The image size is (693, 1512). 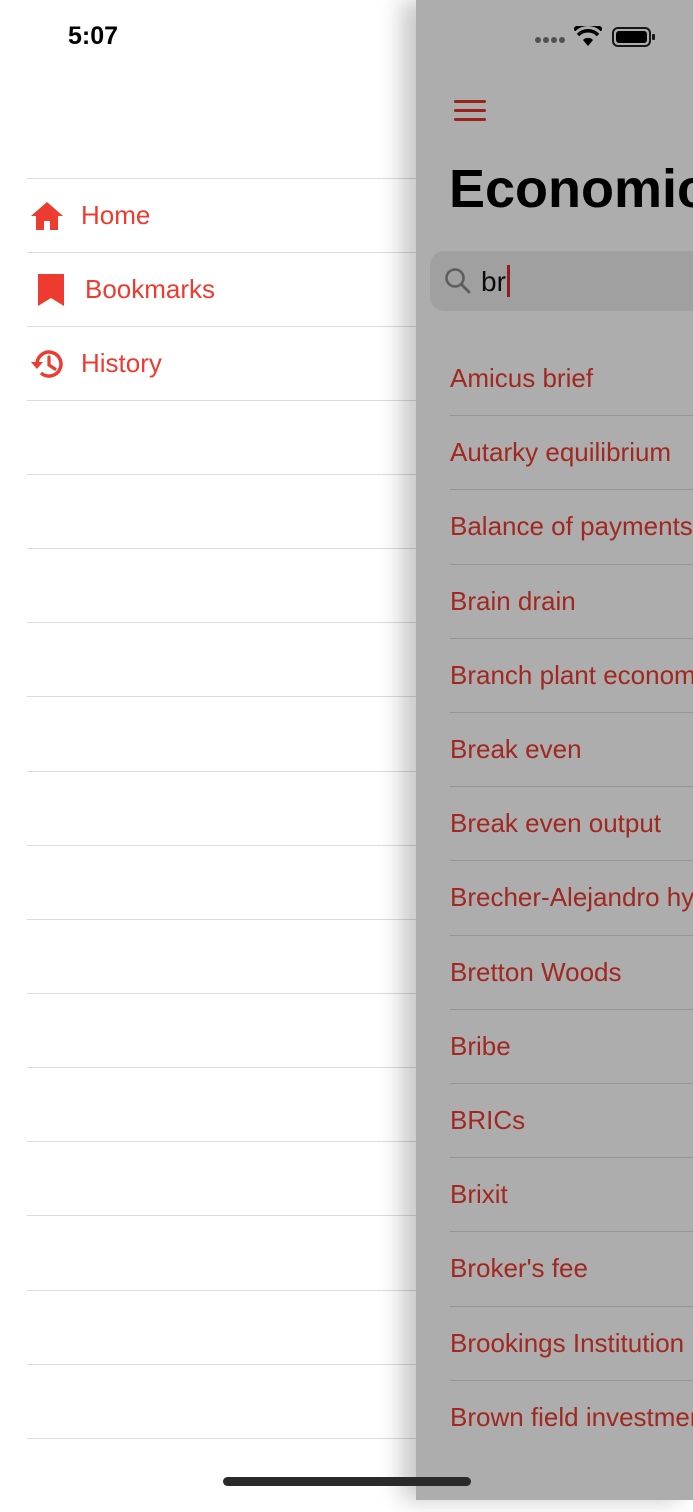 What do you see at coordinates (221, 215) in the screenshot?
I see `menu-item-home: Home` at bounding box center [221, 215].